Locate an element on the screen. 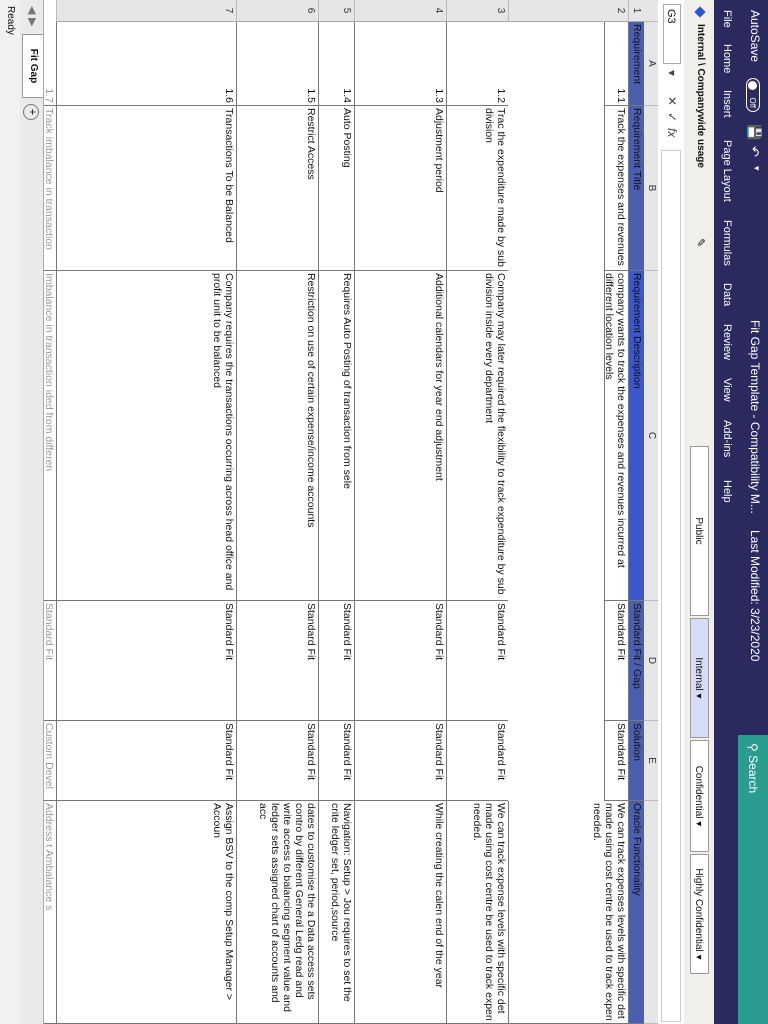  tab-data: Data is located at coordinates (727, 294).